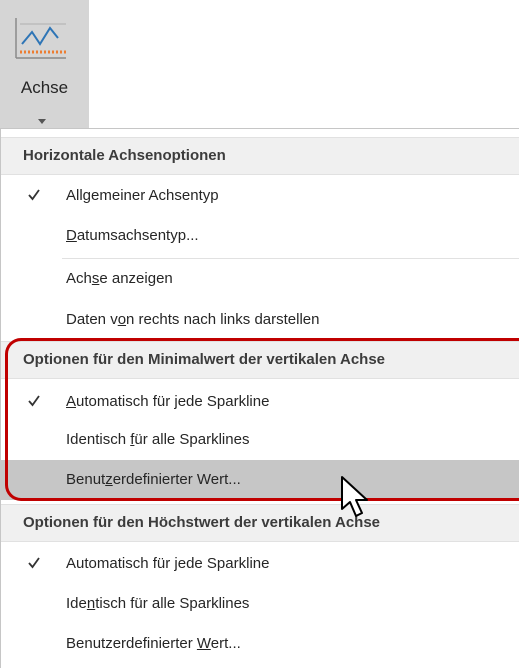  I want to click on menu-item-max-same: Identisch für alle Sparklines, so click(260, 604).